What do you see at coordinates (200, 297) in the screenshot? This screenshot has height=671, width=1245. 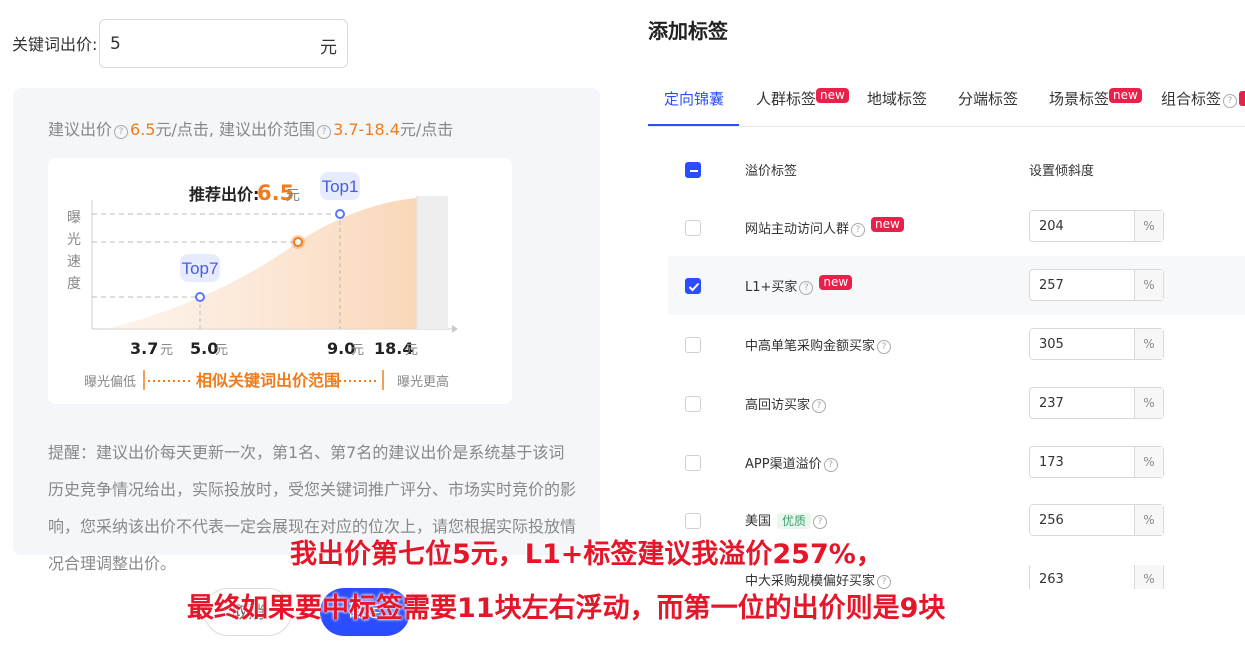 I see `top7-point` at bounding box center [200, 297].